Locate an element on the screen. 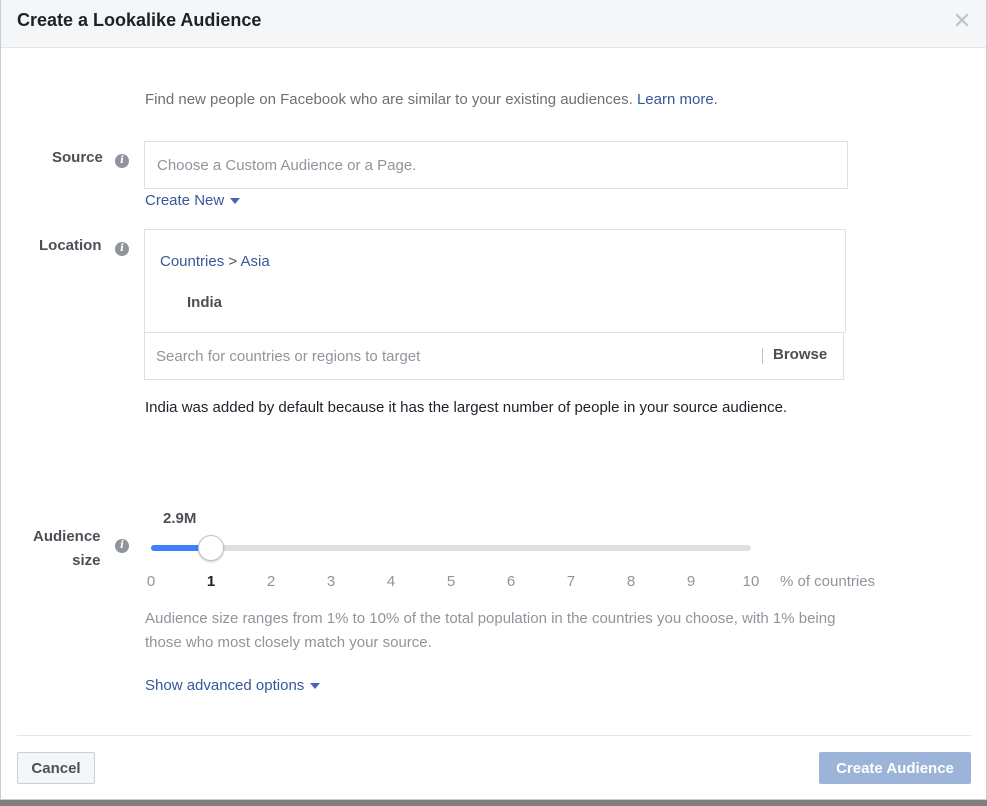  audience-size-label-line1: Audience is located at coordinates (67, 536).